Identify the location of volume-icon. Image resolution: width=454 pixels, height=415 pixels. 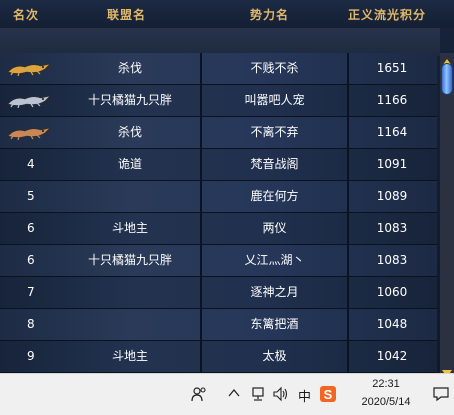
(281, 394).